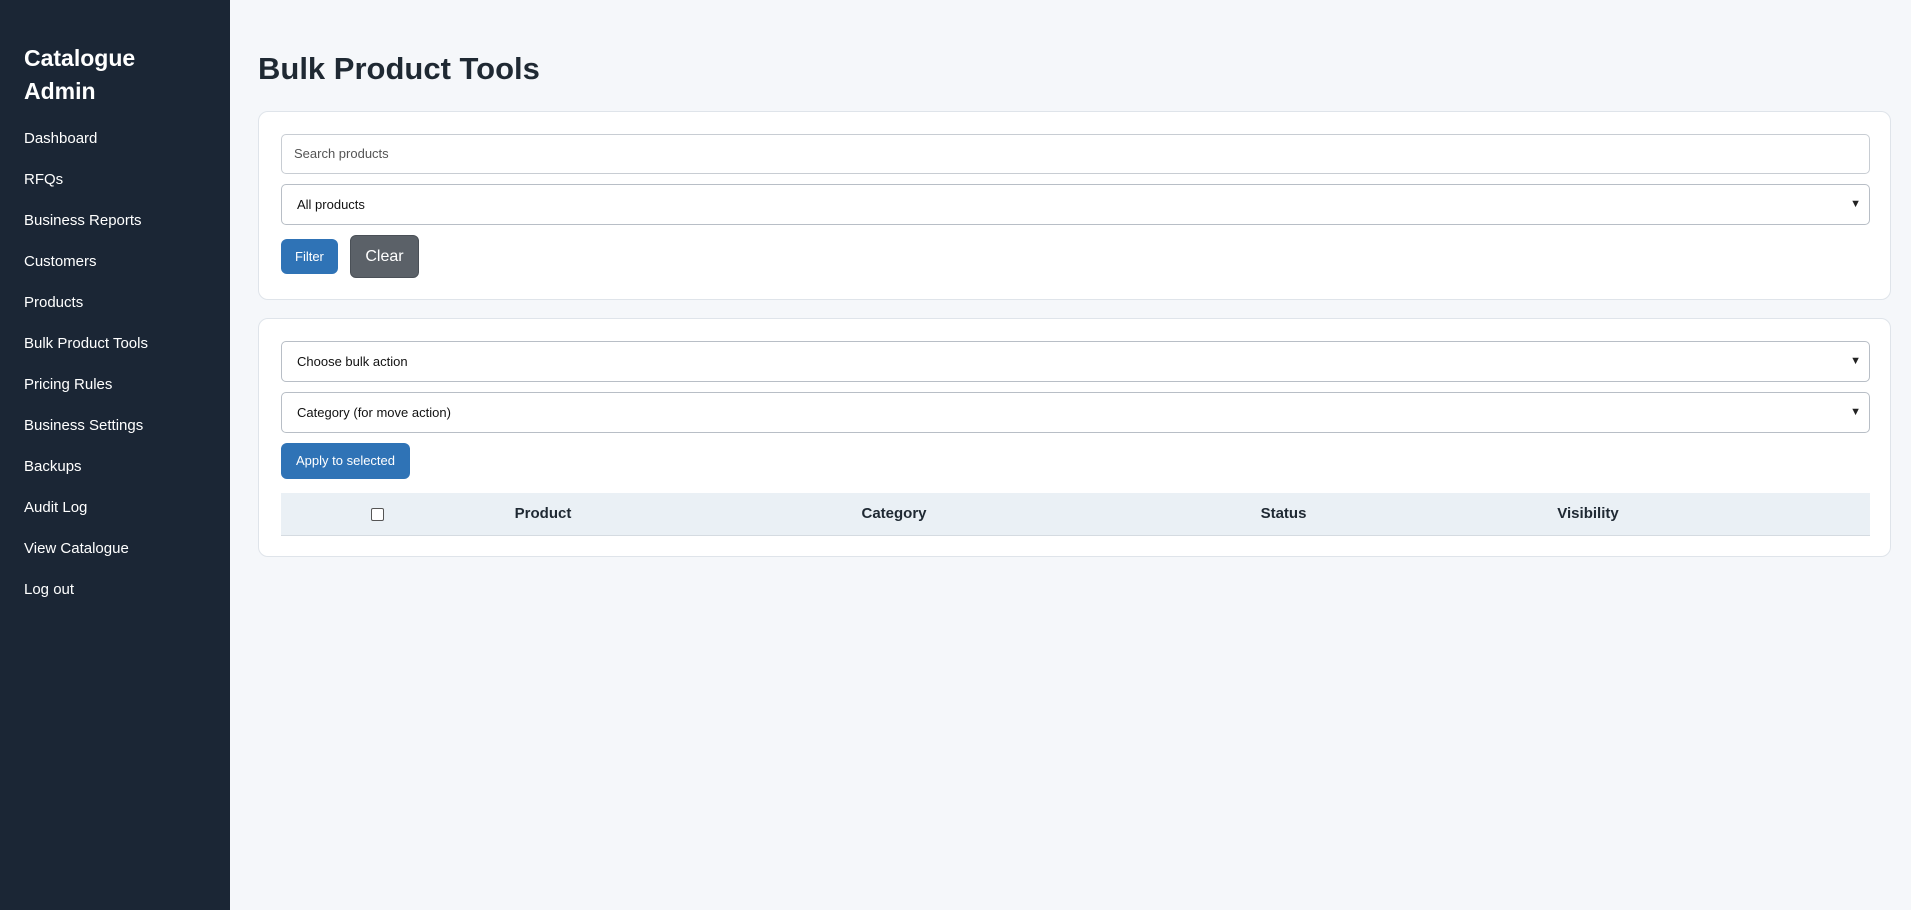 This screenshot has height=910, width=1911. Describe the element at coordinates (1075, 412) in the screenshot. I see `category-select: Category (for move action) ▼` at that location.